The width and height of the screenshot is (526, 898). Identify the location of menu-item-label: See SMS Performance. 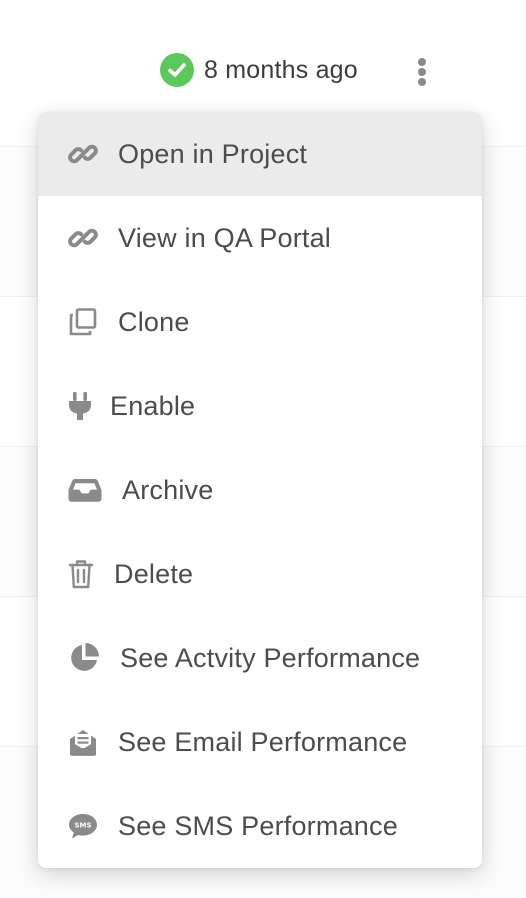
(258, 825).